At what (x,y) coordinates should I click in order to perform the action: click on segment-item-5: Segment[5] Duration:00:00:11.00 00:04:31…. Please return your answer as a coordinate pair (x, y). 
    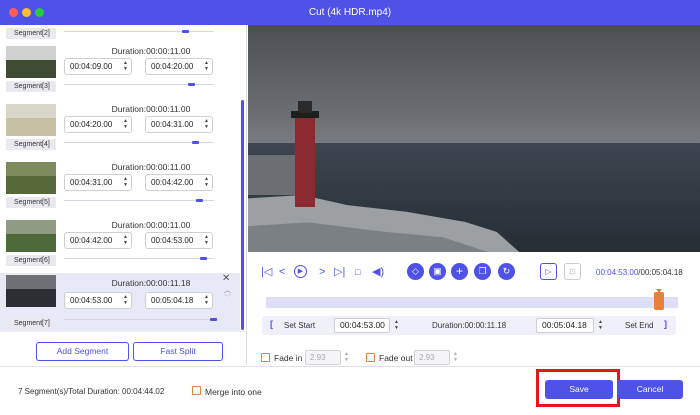
    Looking at the image, I should click on (120, 189).